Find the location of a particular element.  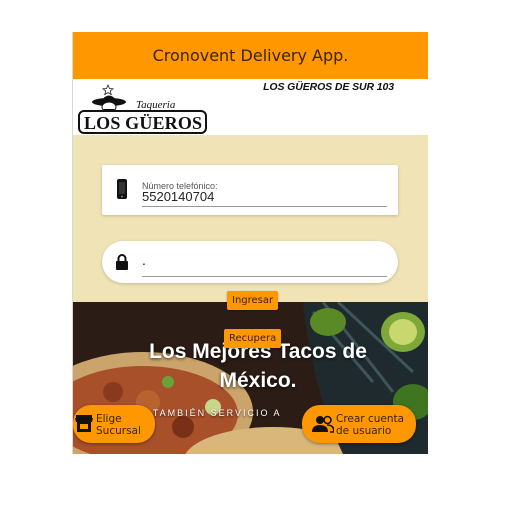

hero-title-line2: México. is located at coordinates (258, 380).